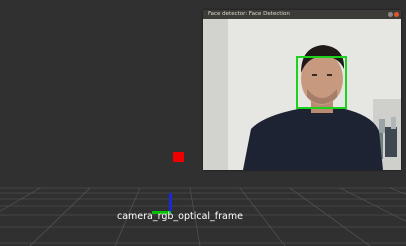  I want to click on window-titlebar: Face detector: Face Detection, so click(302, 14).